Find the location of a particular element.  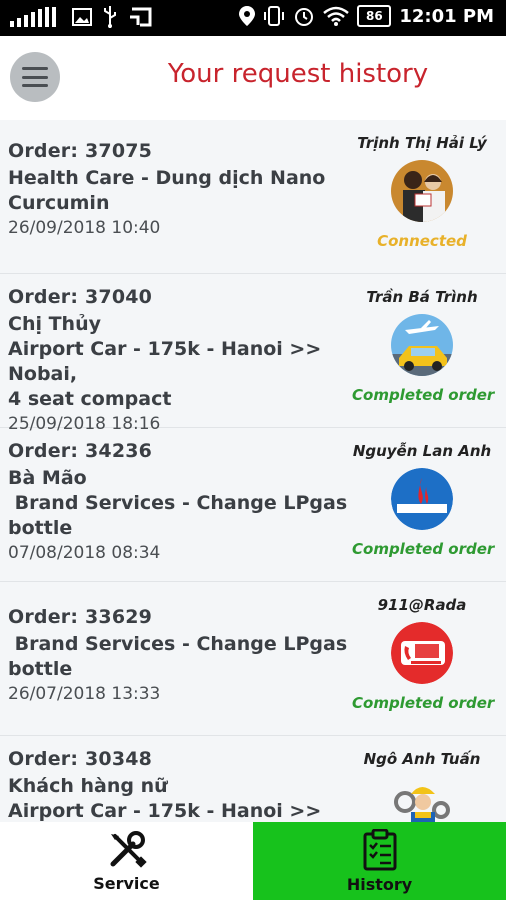

app-header: Your request history is located at coordinates (253, 78).